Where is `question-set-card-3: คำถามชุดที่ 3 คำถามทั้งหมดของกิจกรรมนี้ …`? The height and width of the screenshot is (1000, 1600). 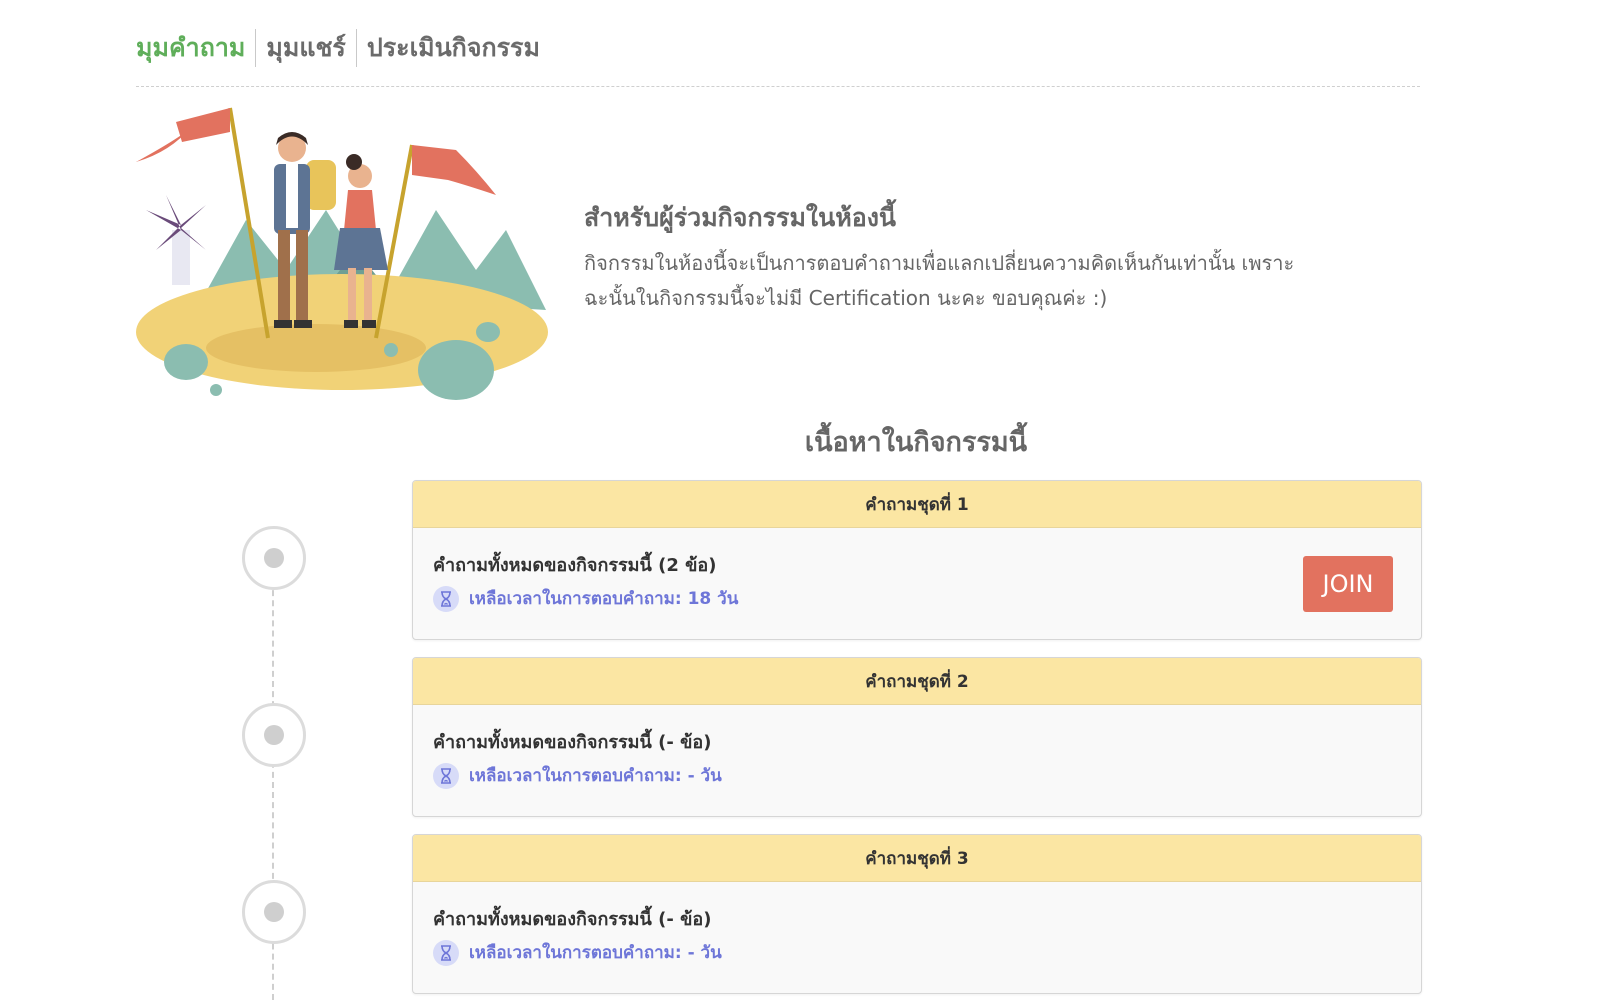 question-set-card-3: คำถามชุดที่ 3 คำถามทั้งหมดของกิจกรรมนี้ … is located at coordinates (917, 914).